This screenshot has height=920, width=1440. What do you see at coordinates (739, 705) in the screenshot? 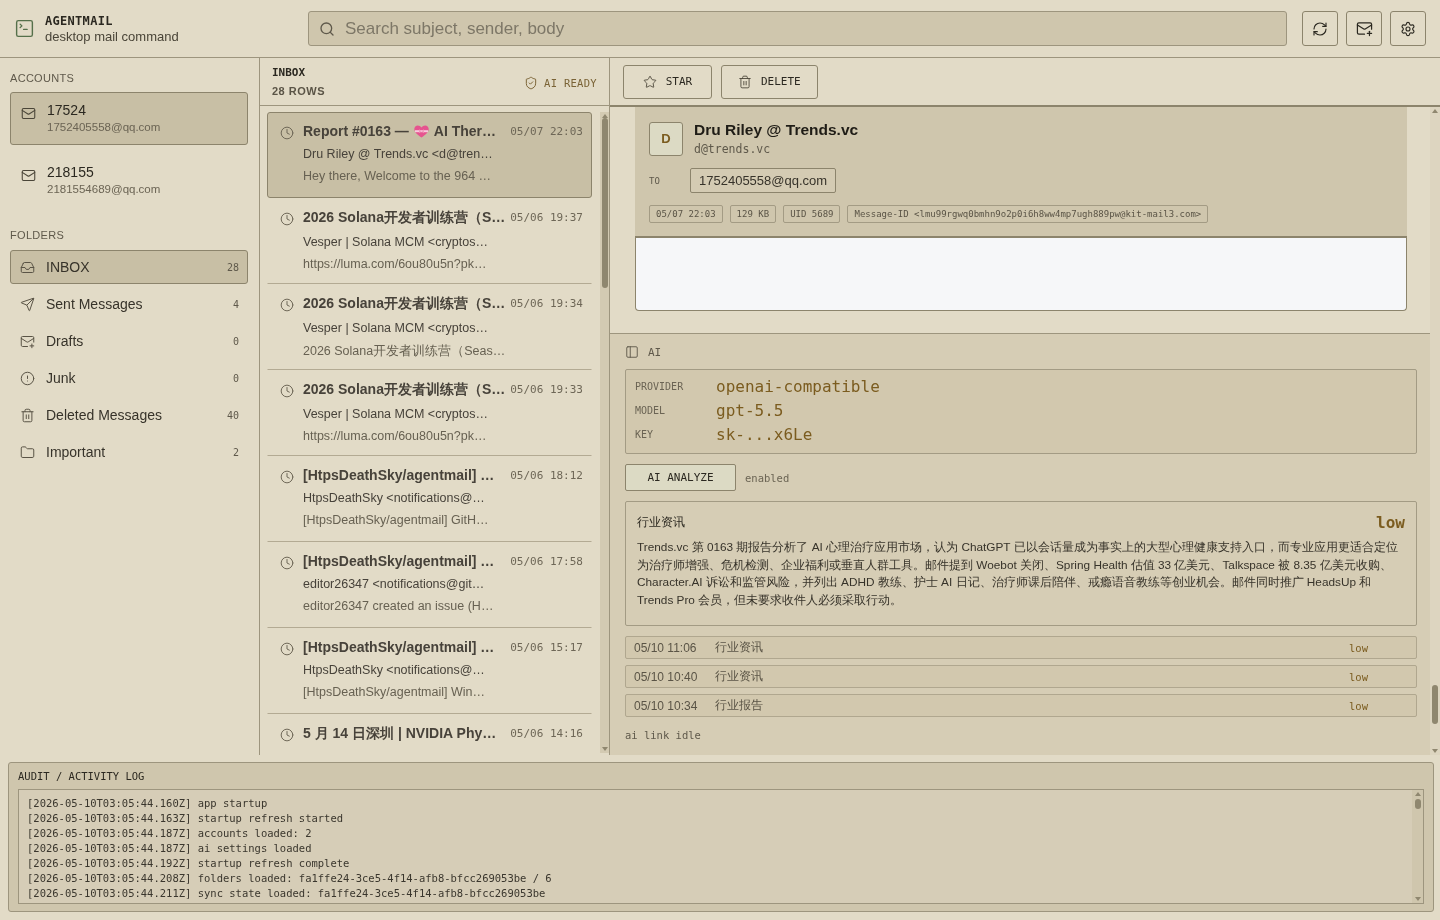
I see `history-category: 行业报告` at bounding box center [739, 705].